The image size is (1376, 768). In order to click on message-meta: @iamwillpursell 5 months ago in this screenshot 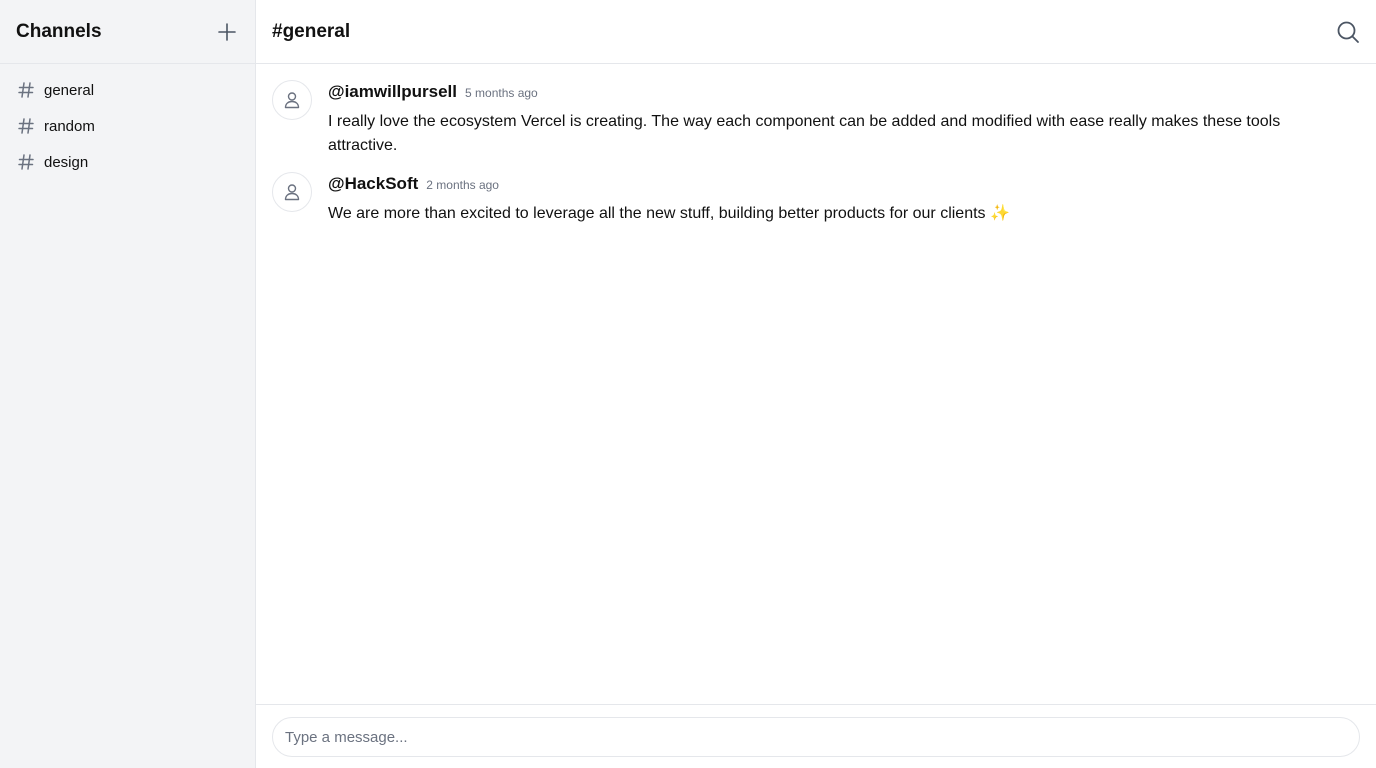, I will do `click(844, 94)`.